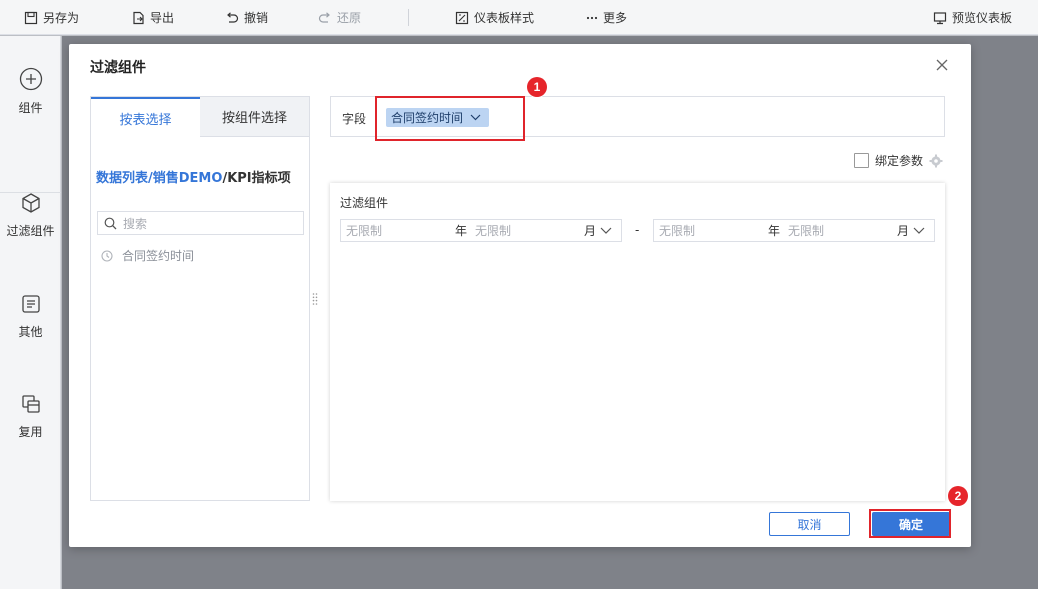 This screenshot has width=1038, height=589. I want to click on end-month-input: 无限制, so click(842, 230).